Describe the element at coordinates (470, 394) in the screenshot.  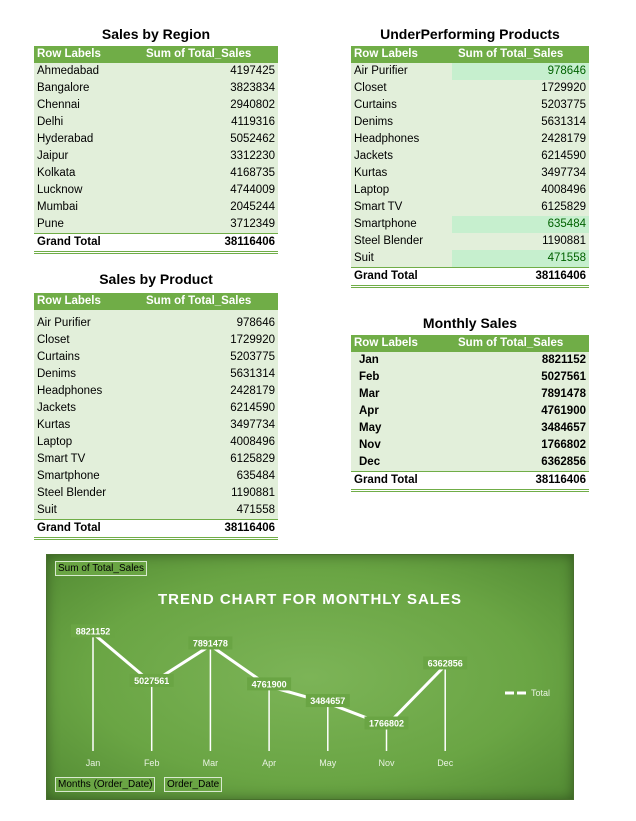
I see `pivot-row: Mar 7891478` at that location.